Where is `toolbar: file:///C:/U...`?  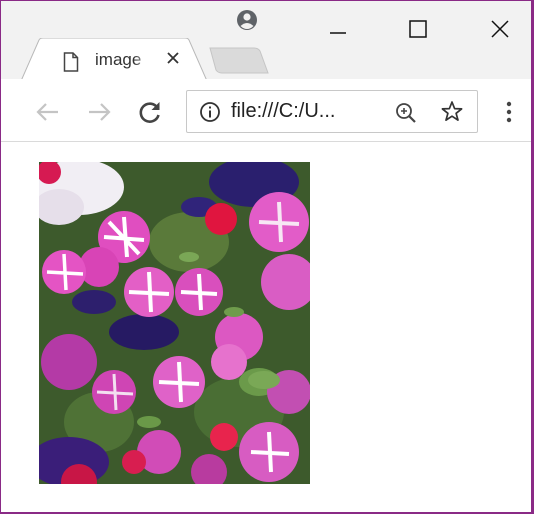 toolbar: file:///C:/U... is located at coordinates (266, 110).